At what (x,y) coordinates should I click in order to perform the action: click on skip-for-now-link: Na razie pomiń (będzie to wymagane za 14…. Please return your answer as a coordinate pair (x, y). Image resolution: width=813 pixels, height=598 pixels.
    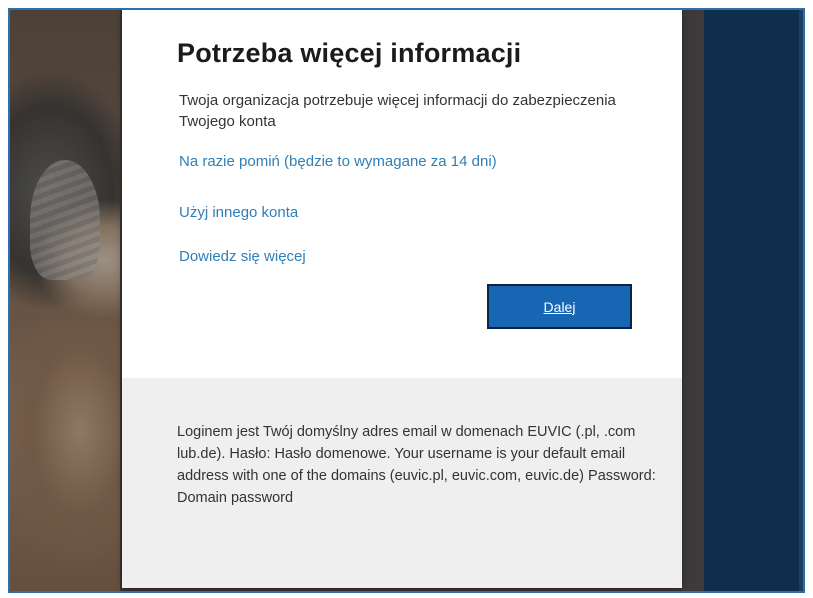
    Looking at the image, I should click on (338, 161).